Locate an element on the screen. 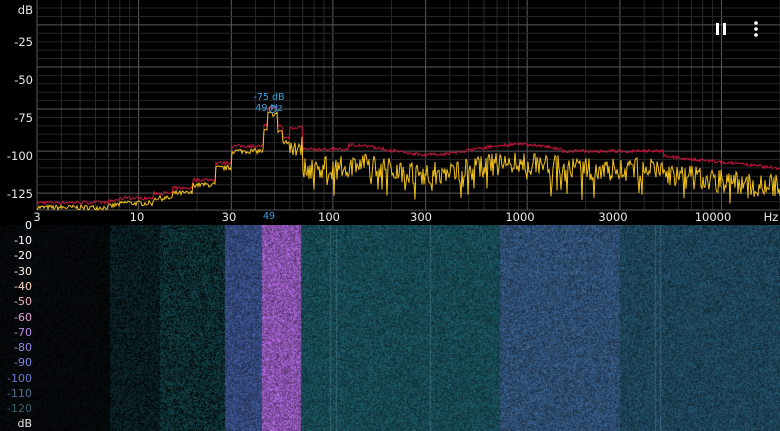 The height and width of the screenshot is (431, 780). spectrogram-scale-label: -50 is located at coordinates (23, 301).